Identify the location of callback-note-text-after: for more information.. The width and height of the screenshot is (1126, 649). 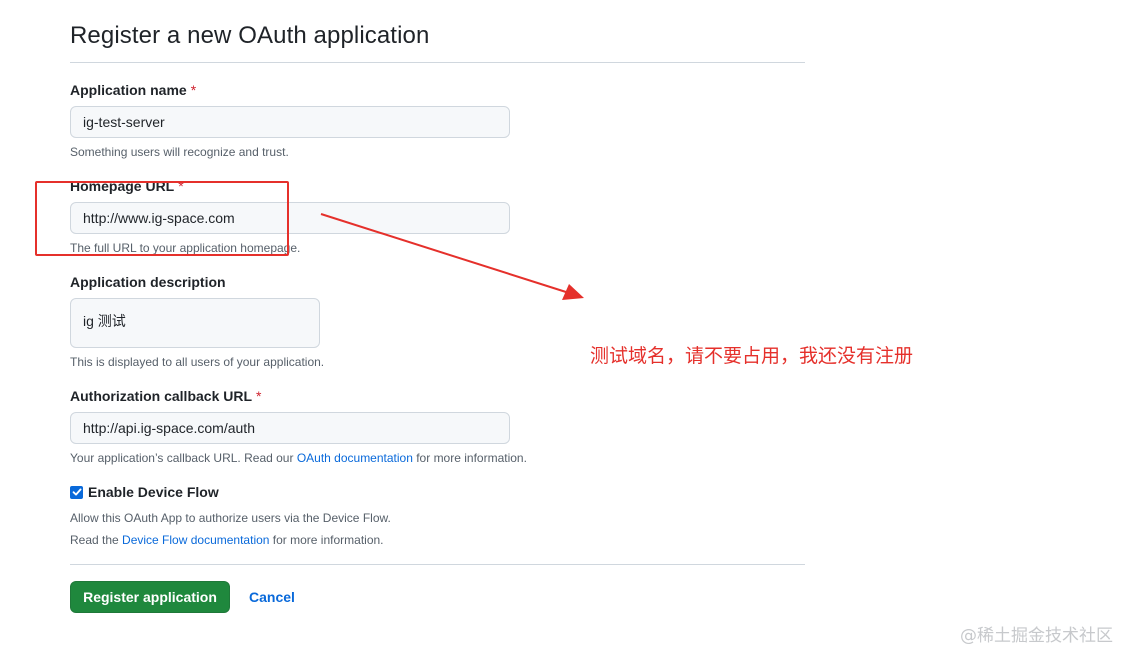
(469, 458).